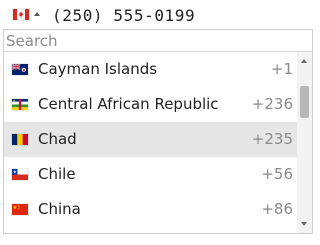 This screenshot has height=245, width=320. I want to click on country-list-scrollbar, so click(304, 142).